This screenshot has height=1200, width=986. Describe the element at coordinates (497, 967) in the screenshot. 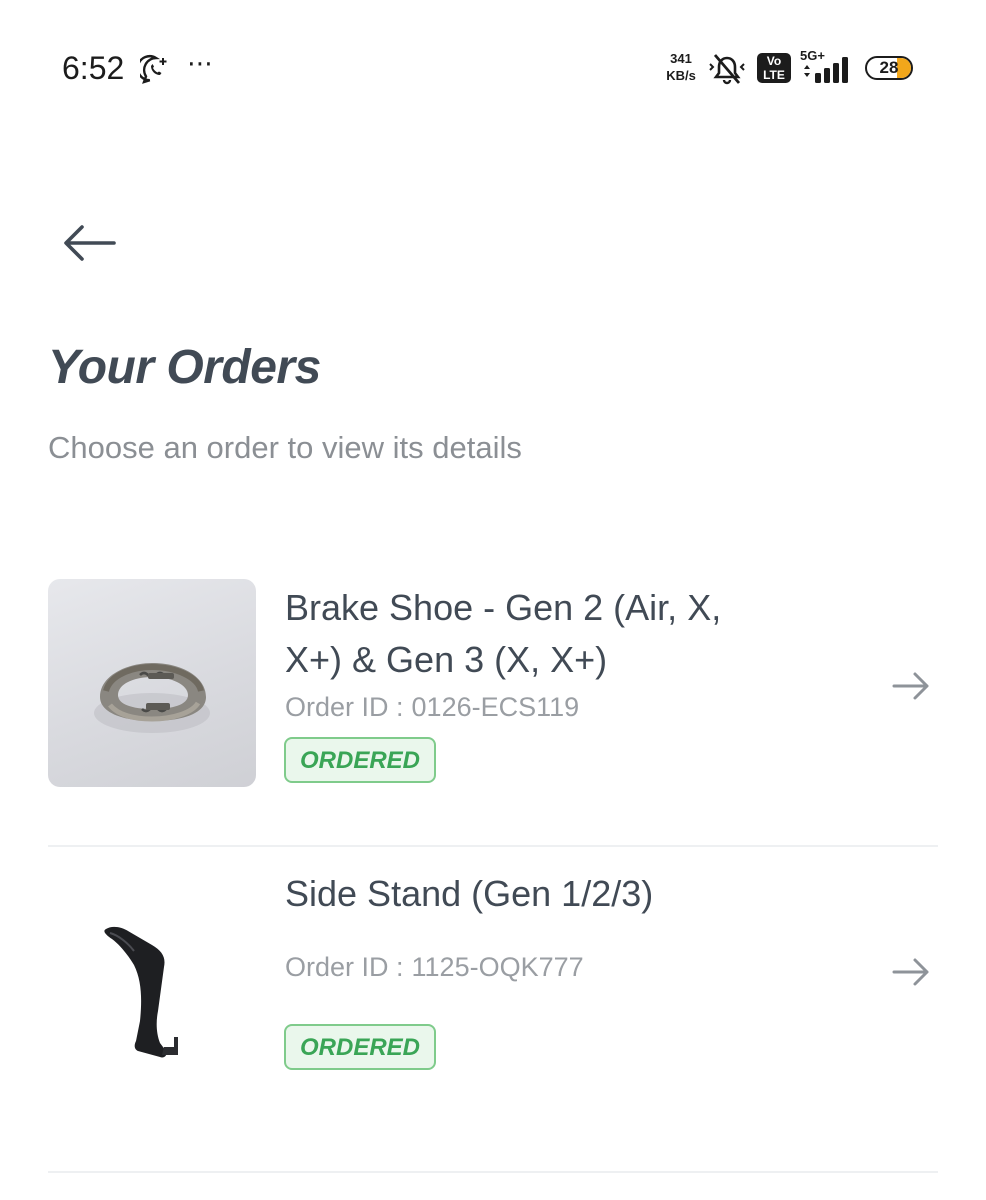

I see `order-id-value: 1125-OQK777` at that location.